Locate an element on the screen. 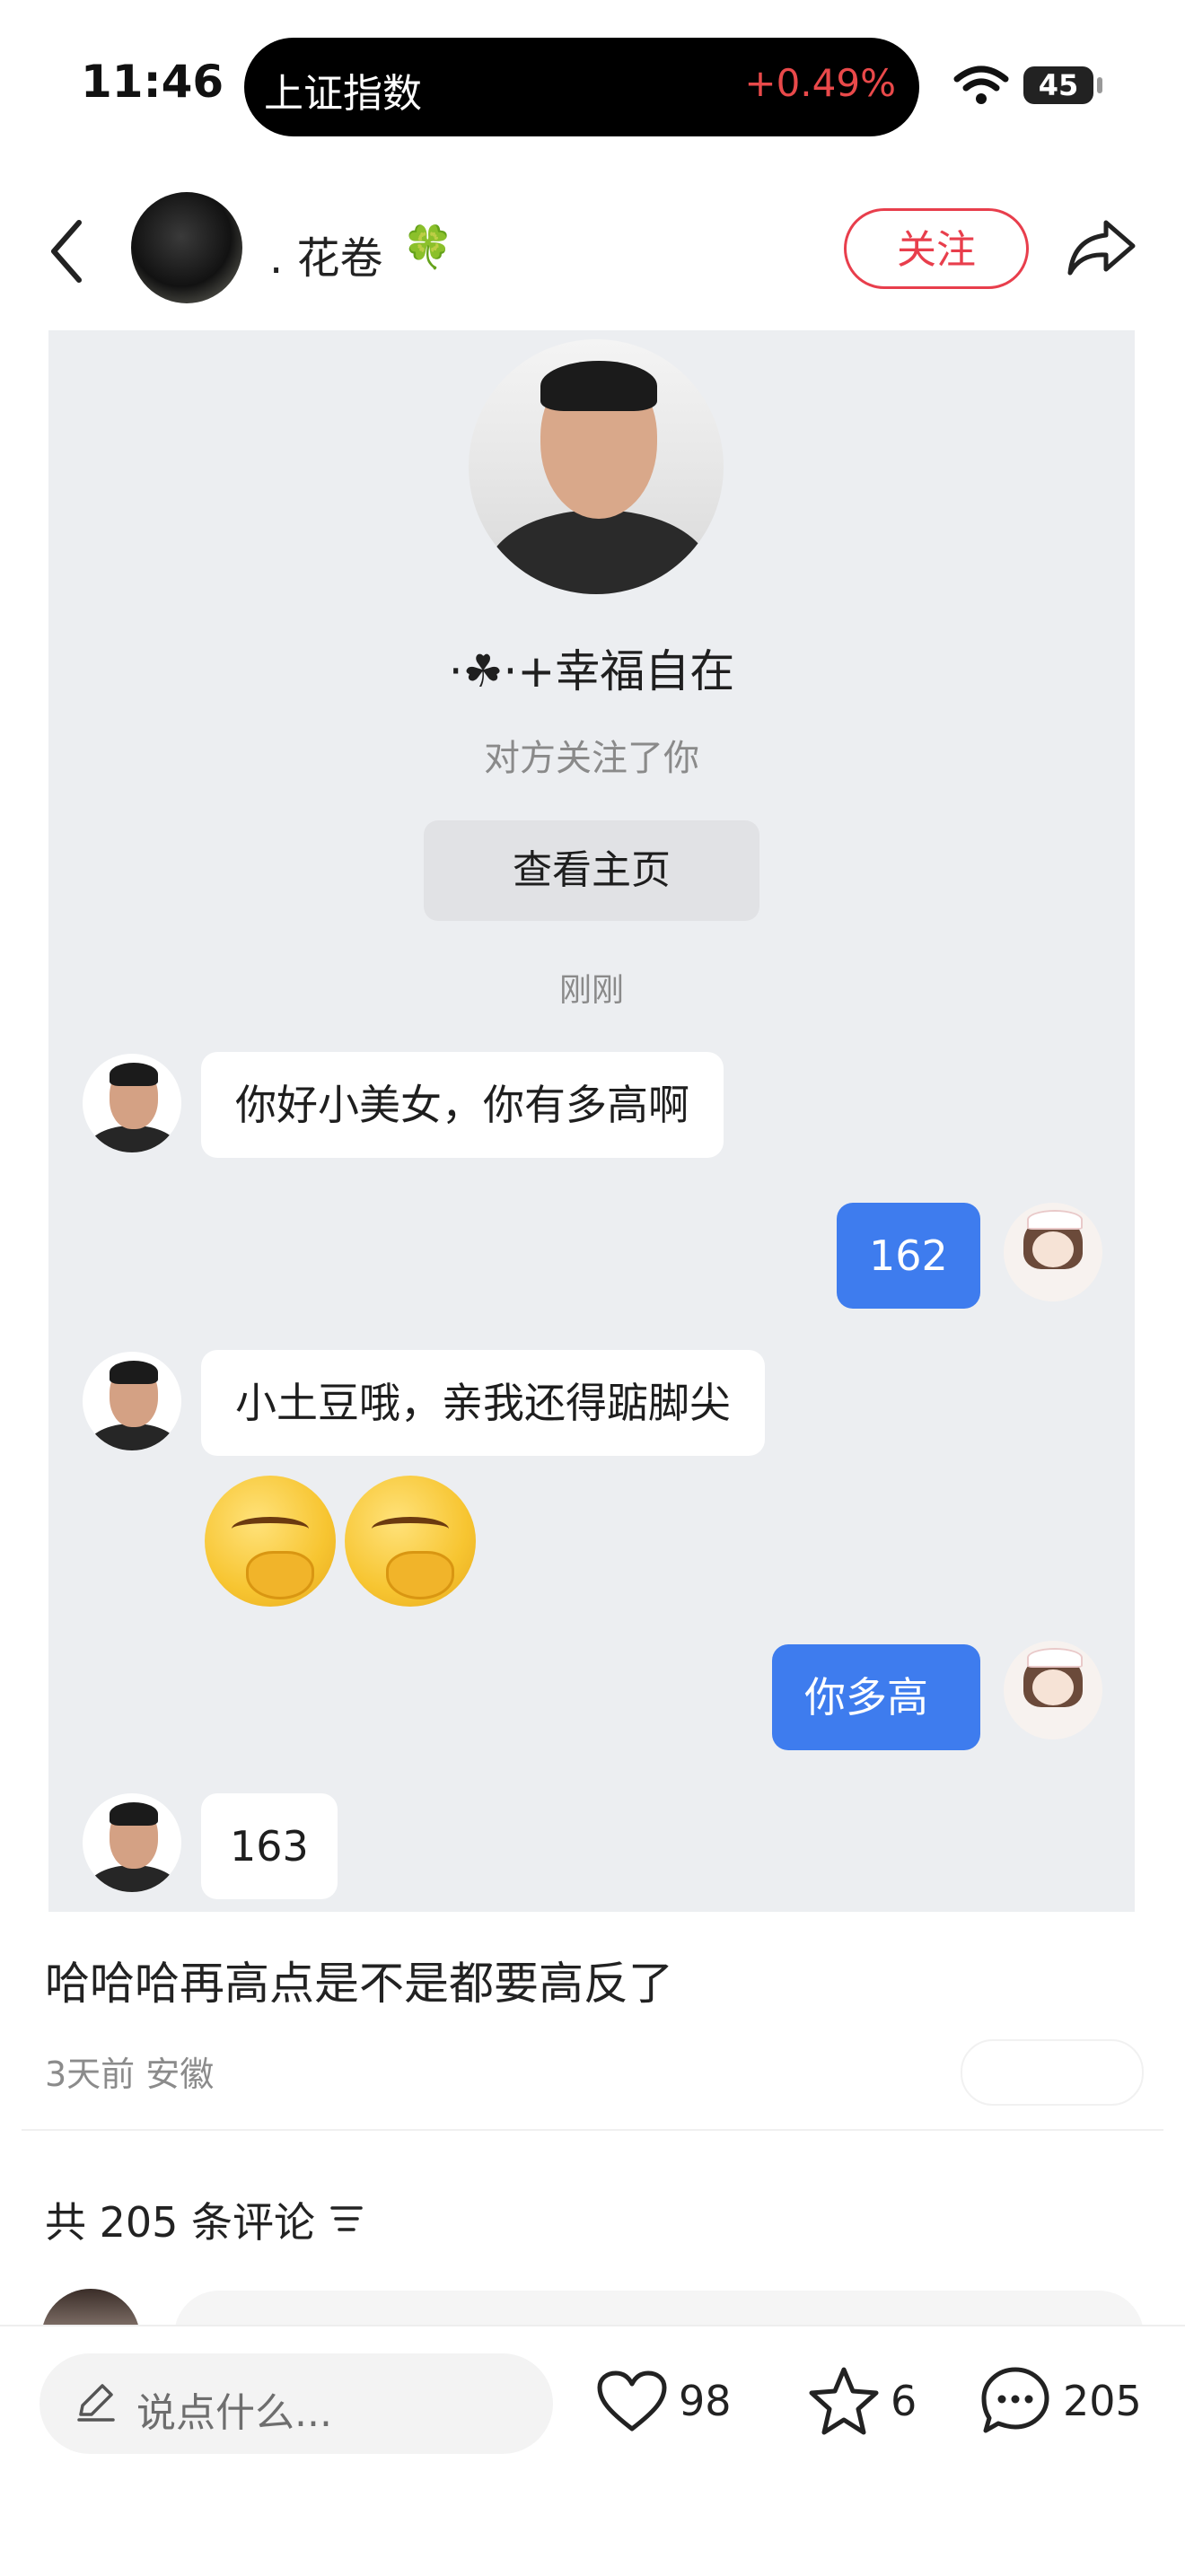  chat-bubble-right: 你多高 is located at coordinates (876, 1697).